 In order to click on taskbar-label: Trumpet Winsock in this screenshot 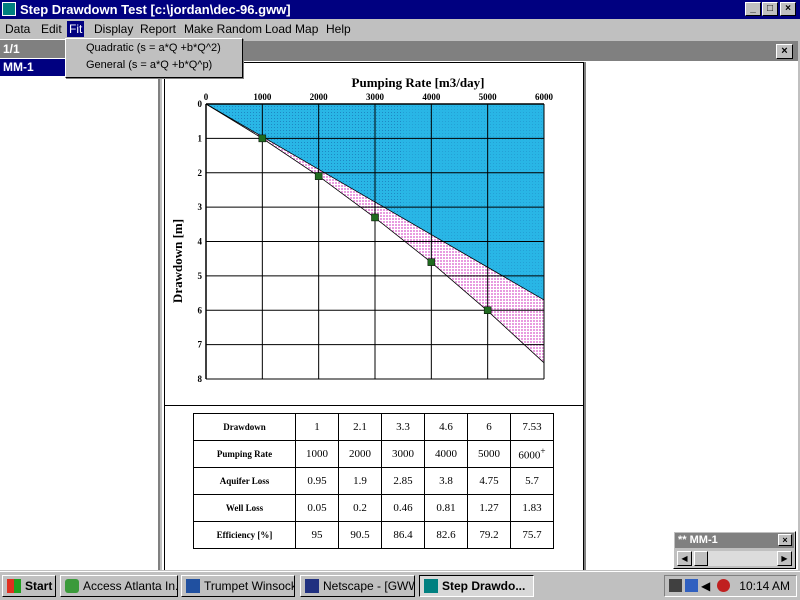, I will do `click(249, 586)`.